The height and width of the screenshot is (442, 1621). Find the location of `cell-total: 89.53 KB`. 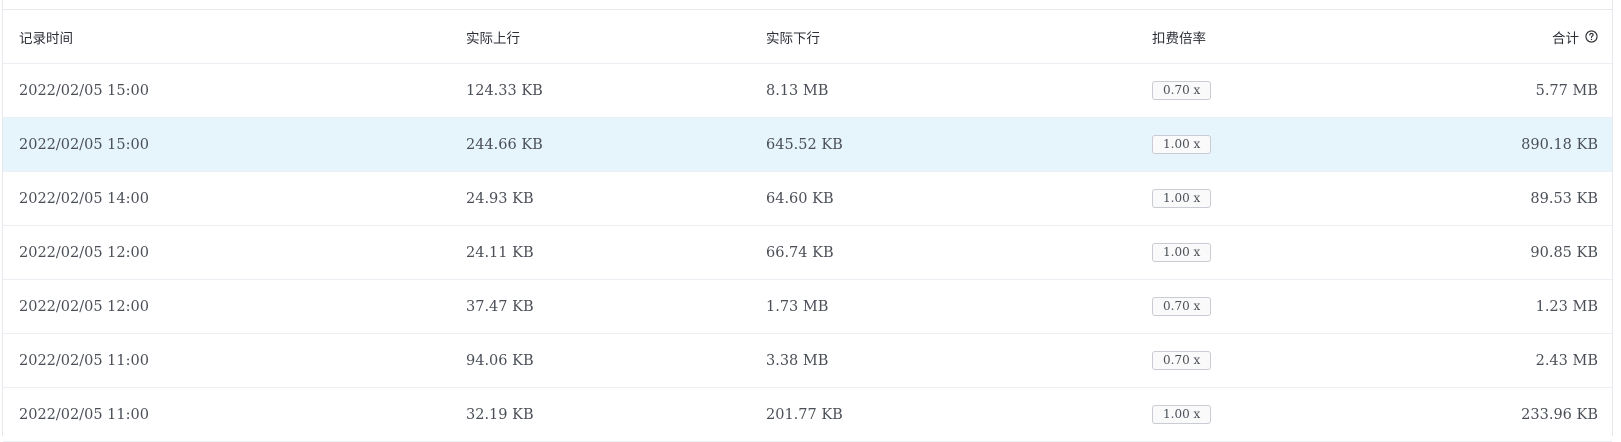

cell-total: 89.53 KB is located at coordinates (1564, 198).